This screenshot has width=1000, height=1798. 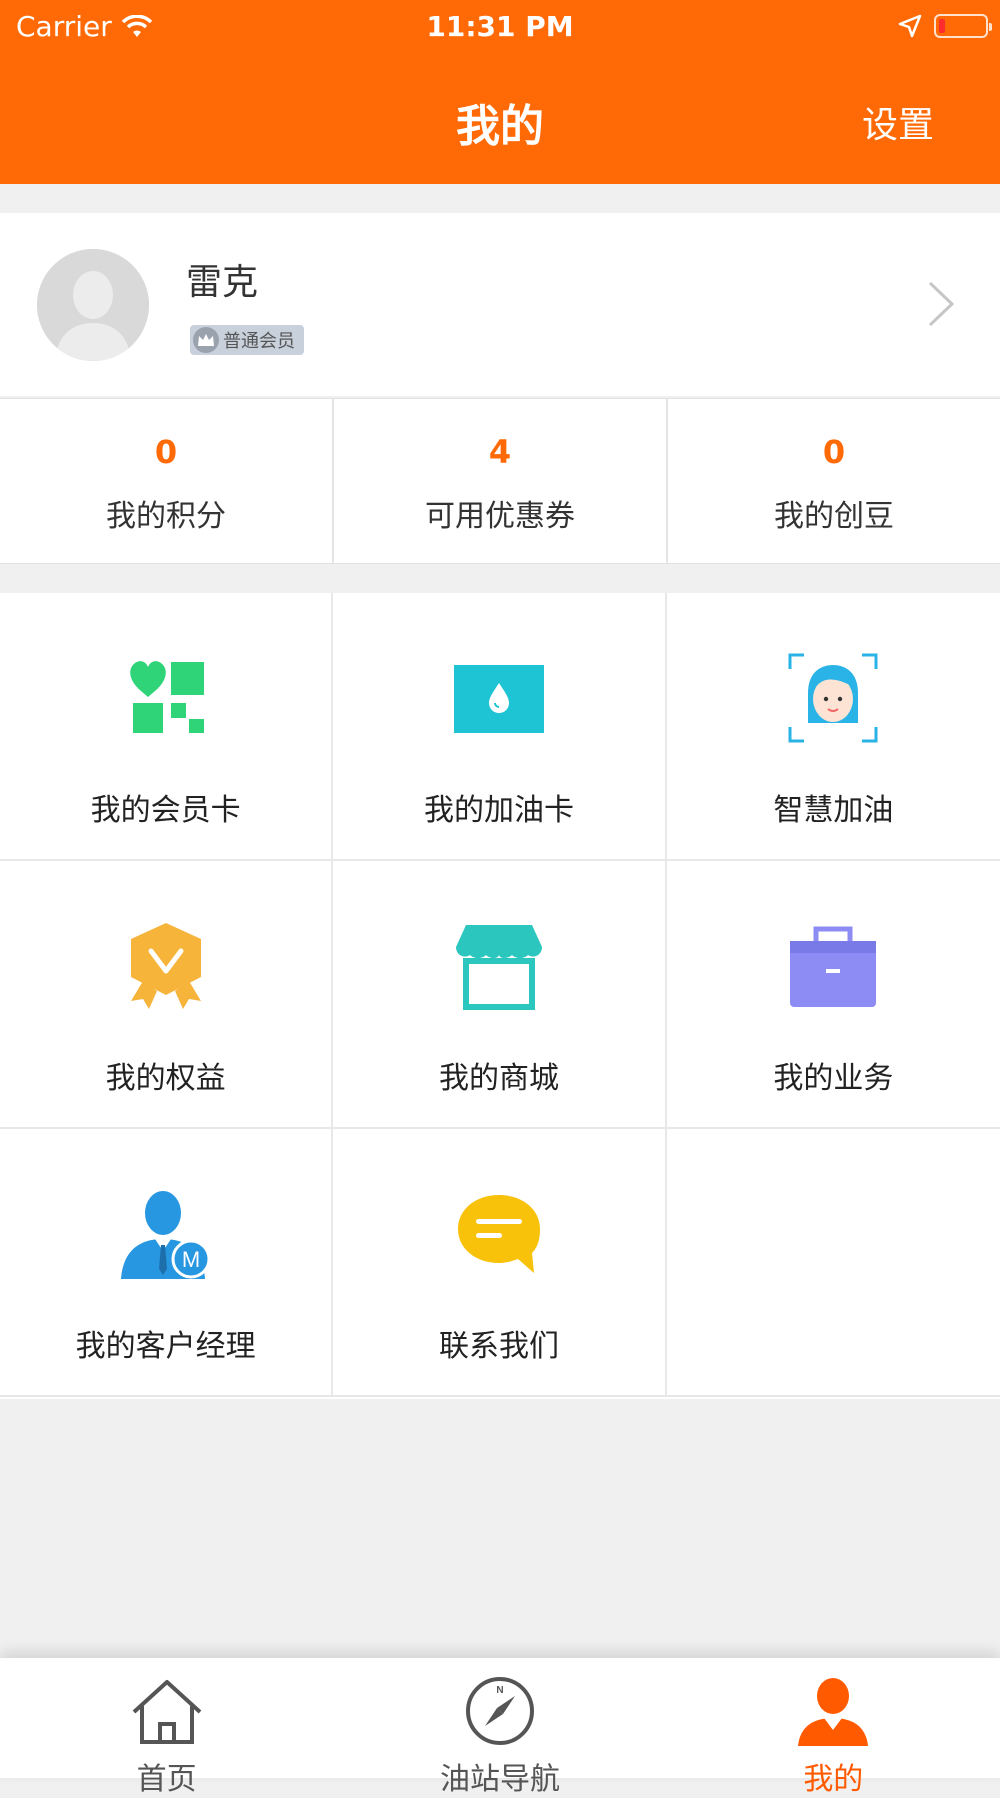 What do you see at coordinates (833, 1263) in the screenshot?
I see `menu-item-empty` at bounding box center [833, 1263].